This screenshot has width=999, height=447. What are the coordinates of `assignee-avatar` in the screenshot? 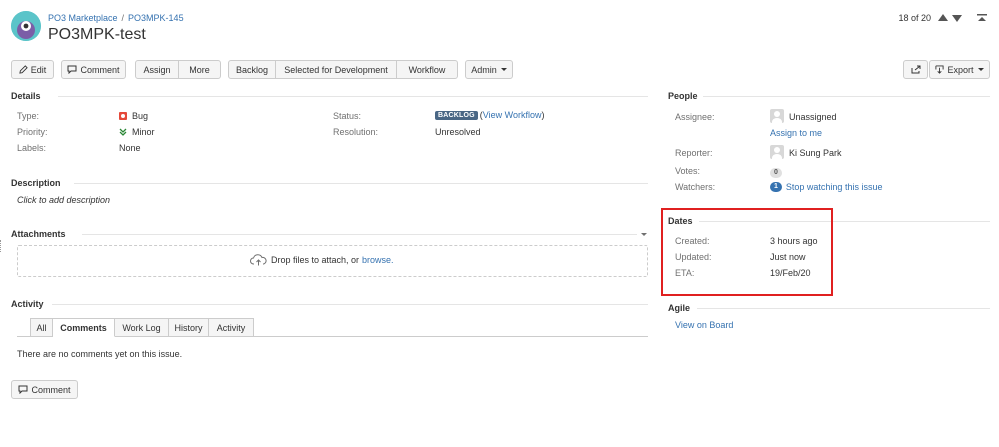 It's located at (777, 116).